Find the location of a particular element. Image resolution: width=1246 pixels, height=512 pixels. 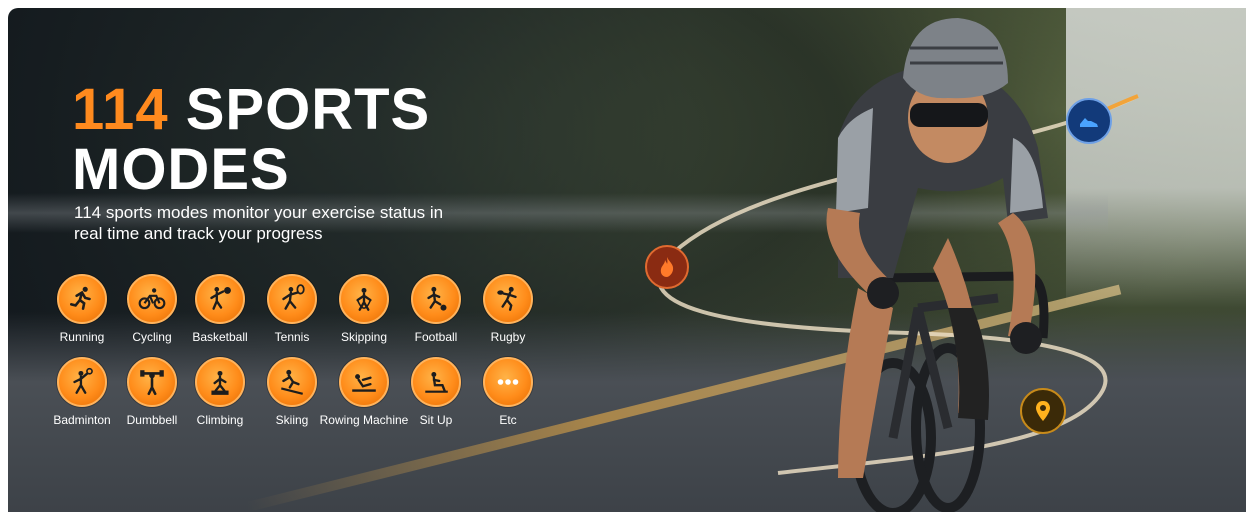

more-dots-icon is located at coordinates (508, 382).